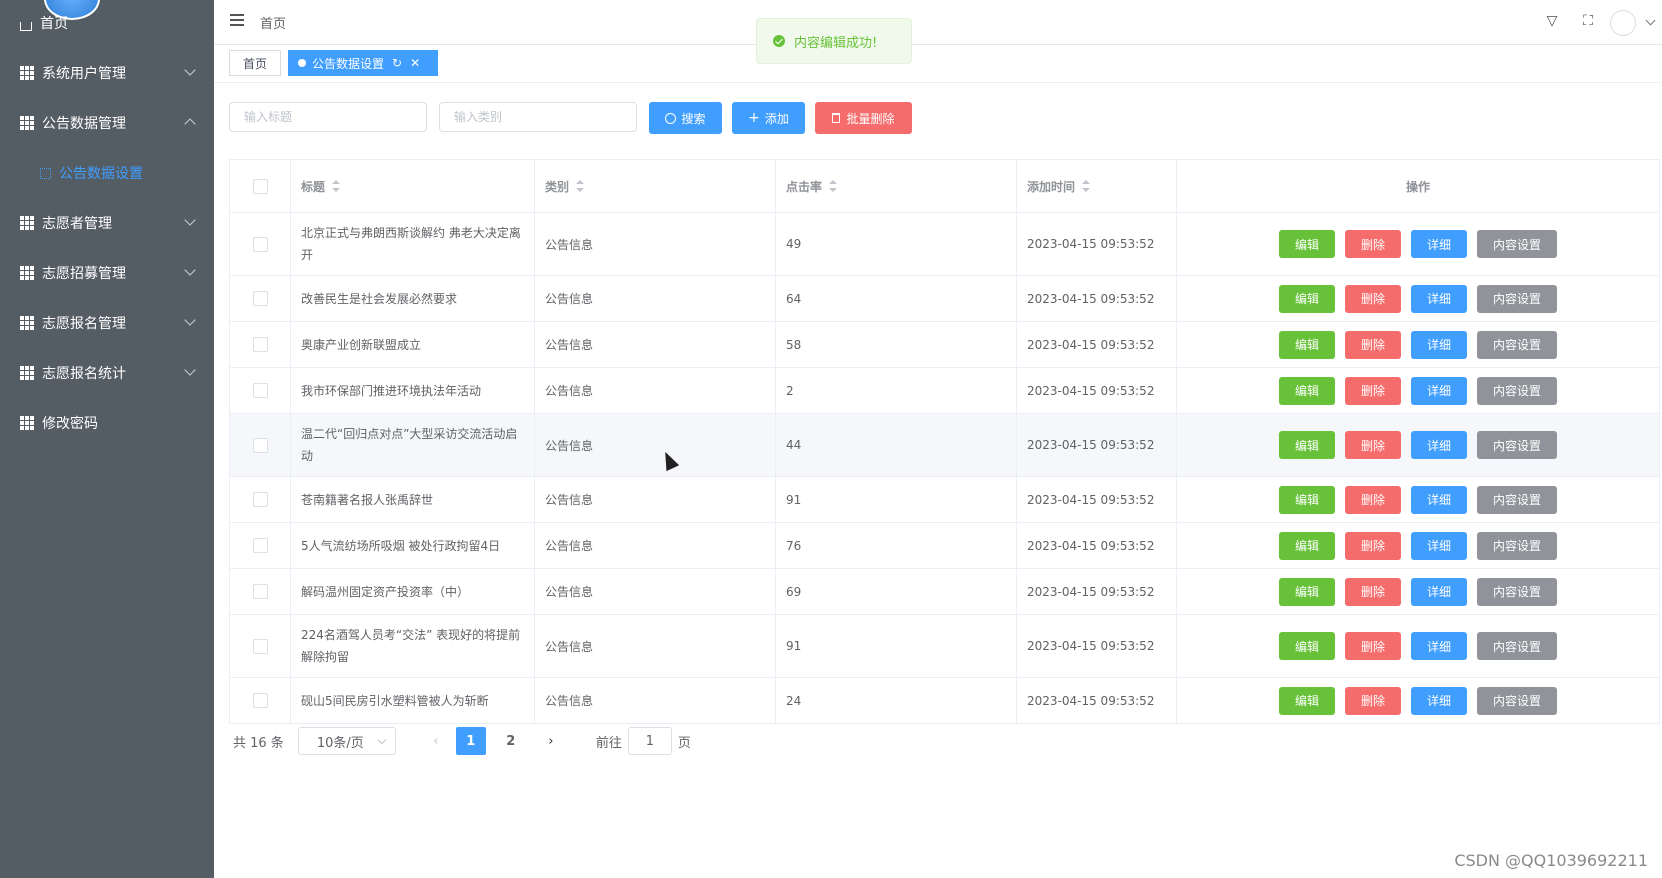  I want to click on close-icon: ✕, so click(415, 63).